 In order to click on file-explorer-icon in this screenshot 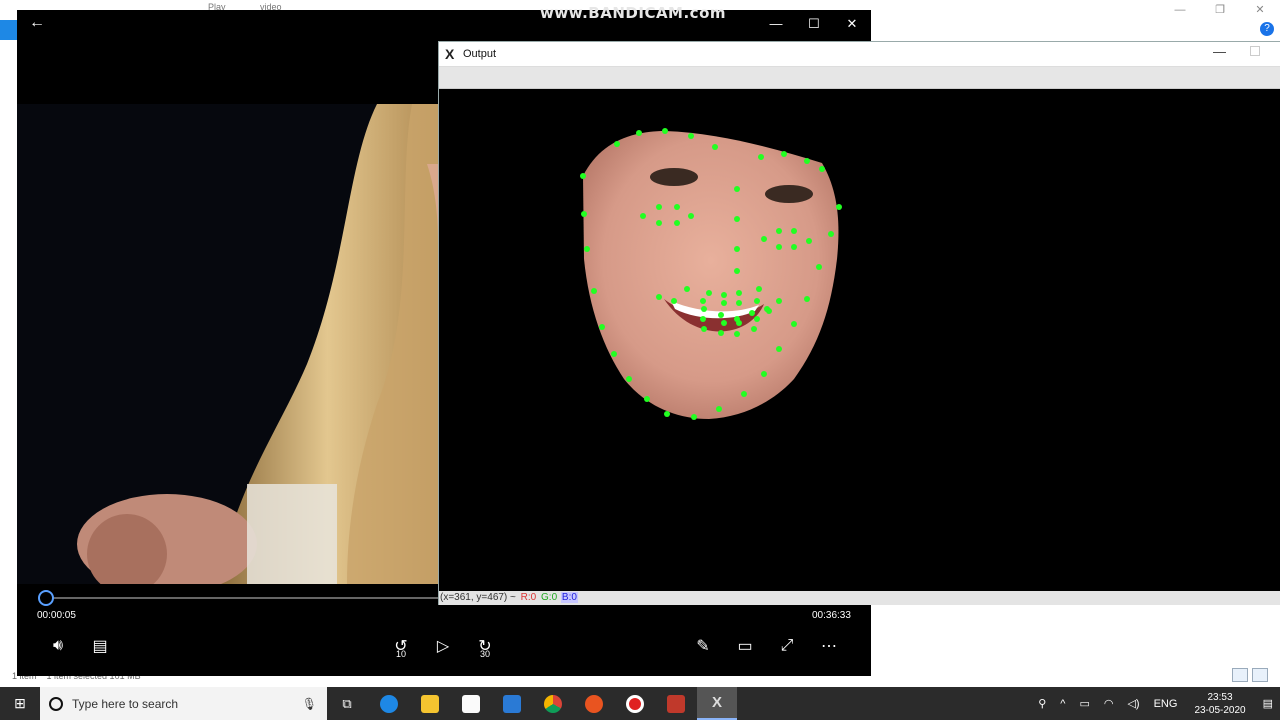, I will do `click(430, 703)`.